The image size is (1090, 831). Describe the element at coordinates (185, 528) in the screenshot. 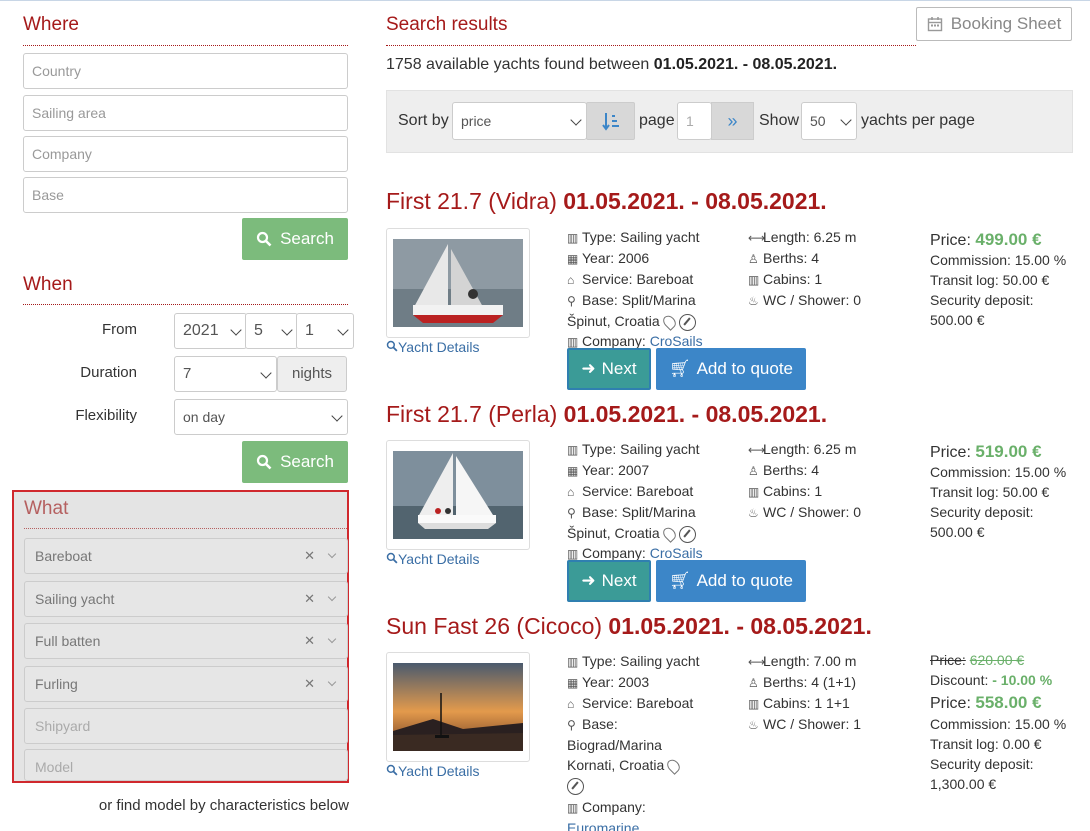

I see `what-divider` at that location.